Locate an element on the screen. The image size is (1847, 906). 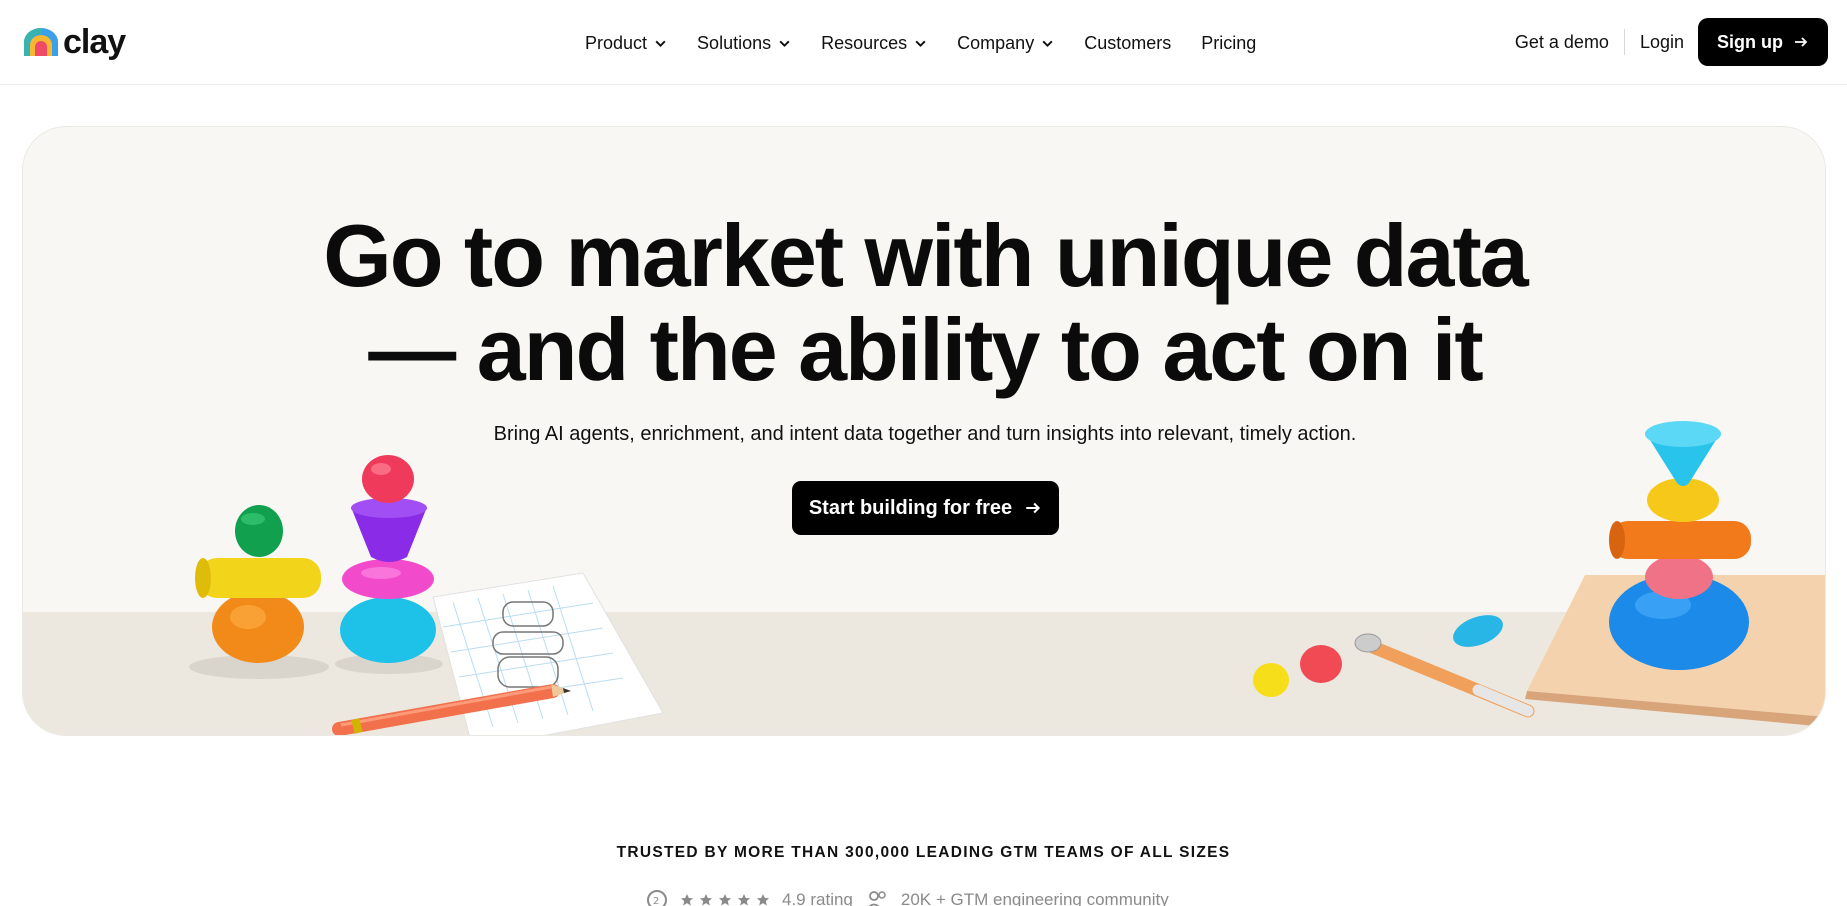
login-link: Login is located at coordinates (1661, 42).